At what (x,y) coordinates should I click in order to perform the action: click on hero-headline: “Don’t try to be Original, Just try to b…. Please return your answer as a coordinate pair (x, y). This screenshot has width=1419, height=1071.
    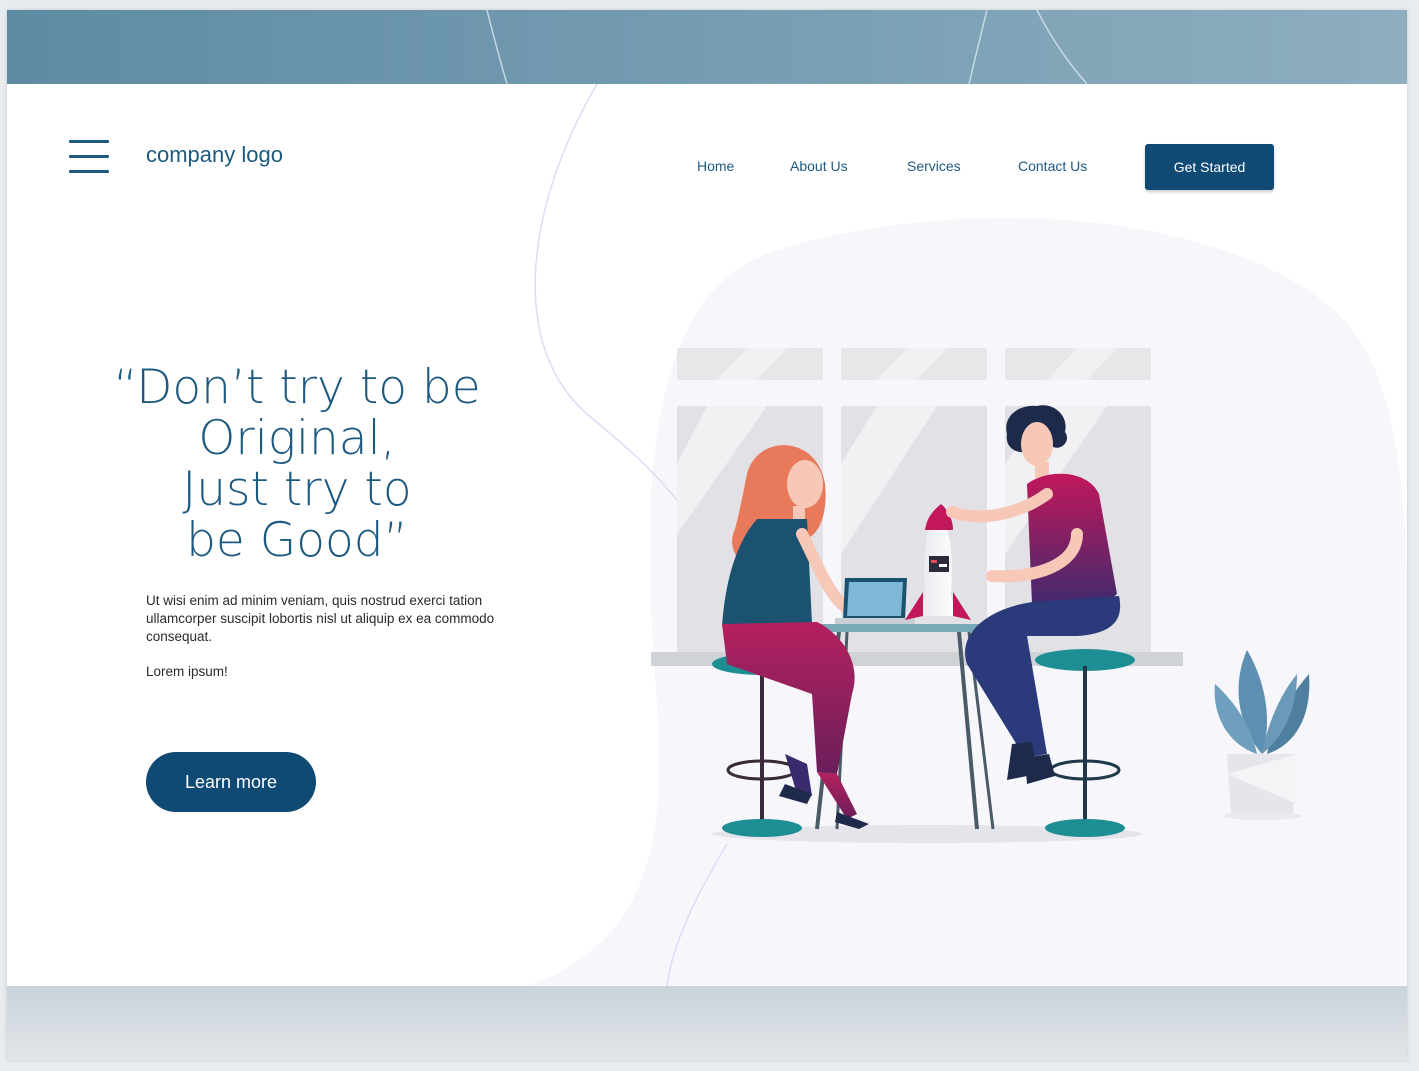
    Looking at the image, I should click on (297, 464).